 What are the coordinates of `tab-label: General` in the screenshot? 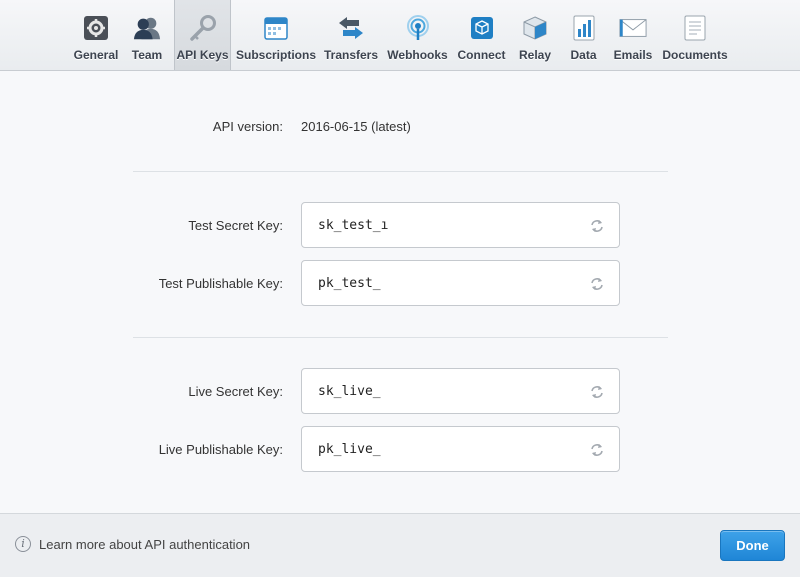 It's located at (96, 55).